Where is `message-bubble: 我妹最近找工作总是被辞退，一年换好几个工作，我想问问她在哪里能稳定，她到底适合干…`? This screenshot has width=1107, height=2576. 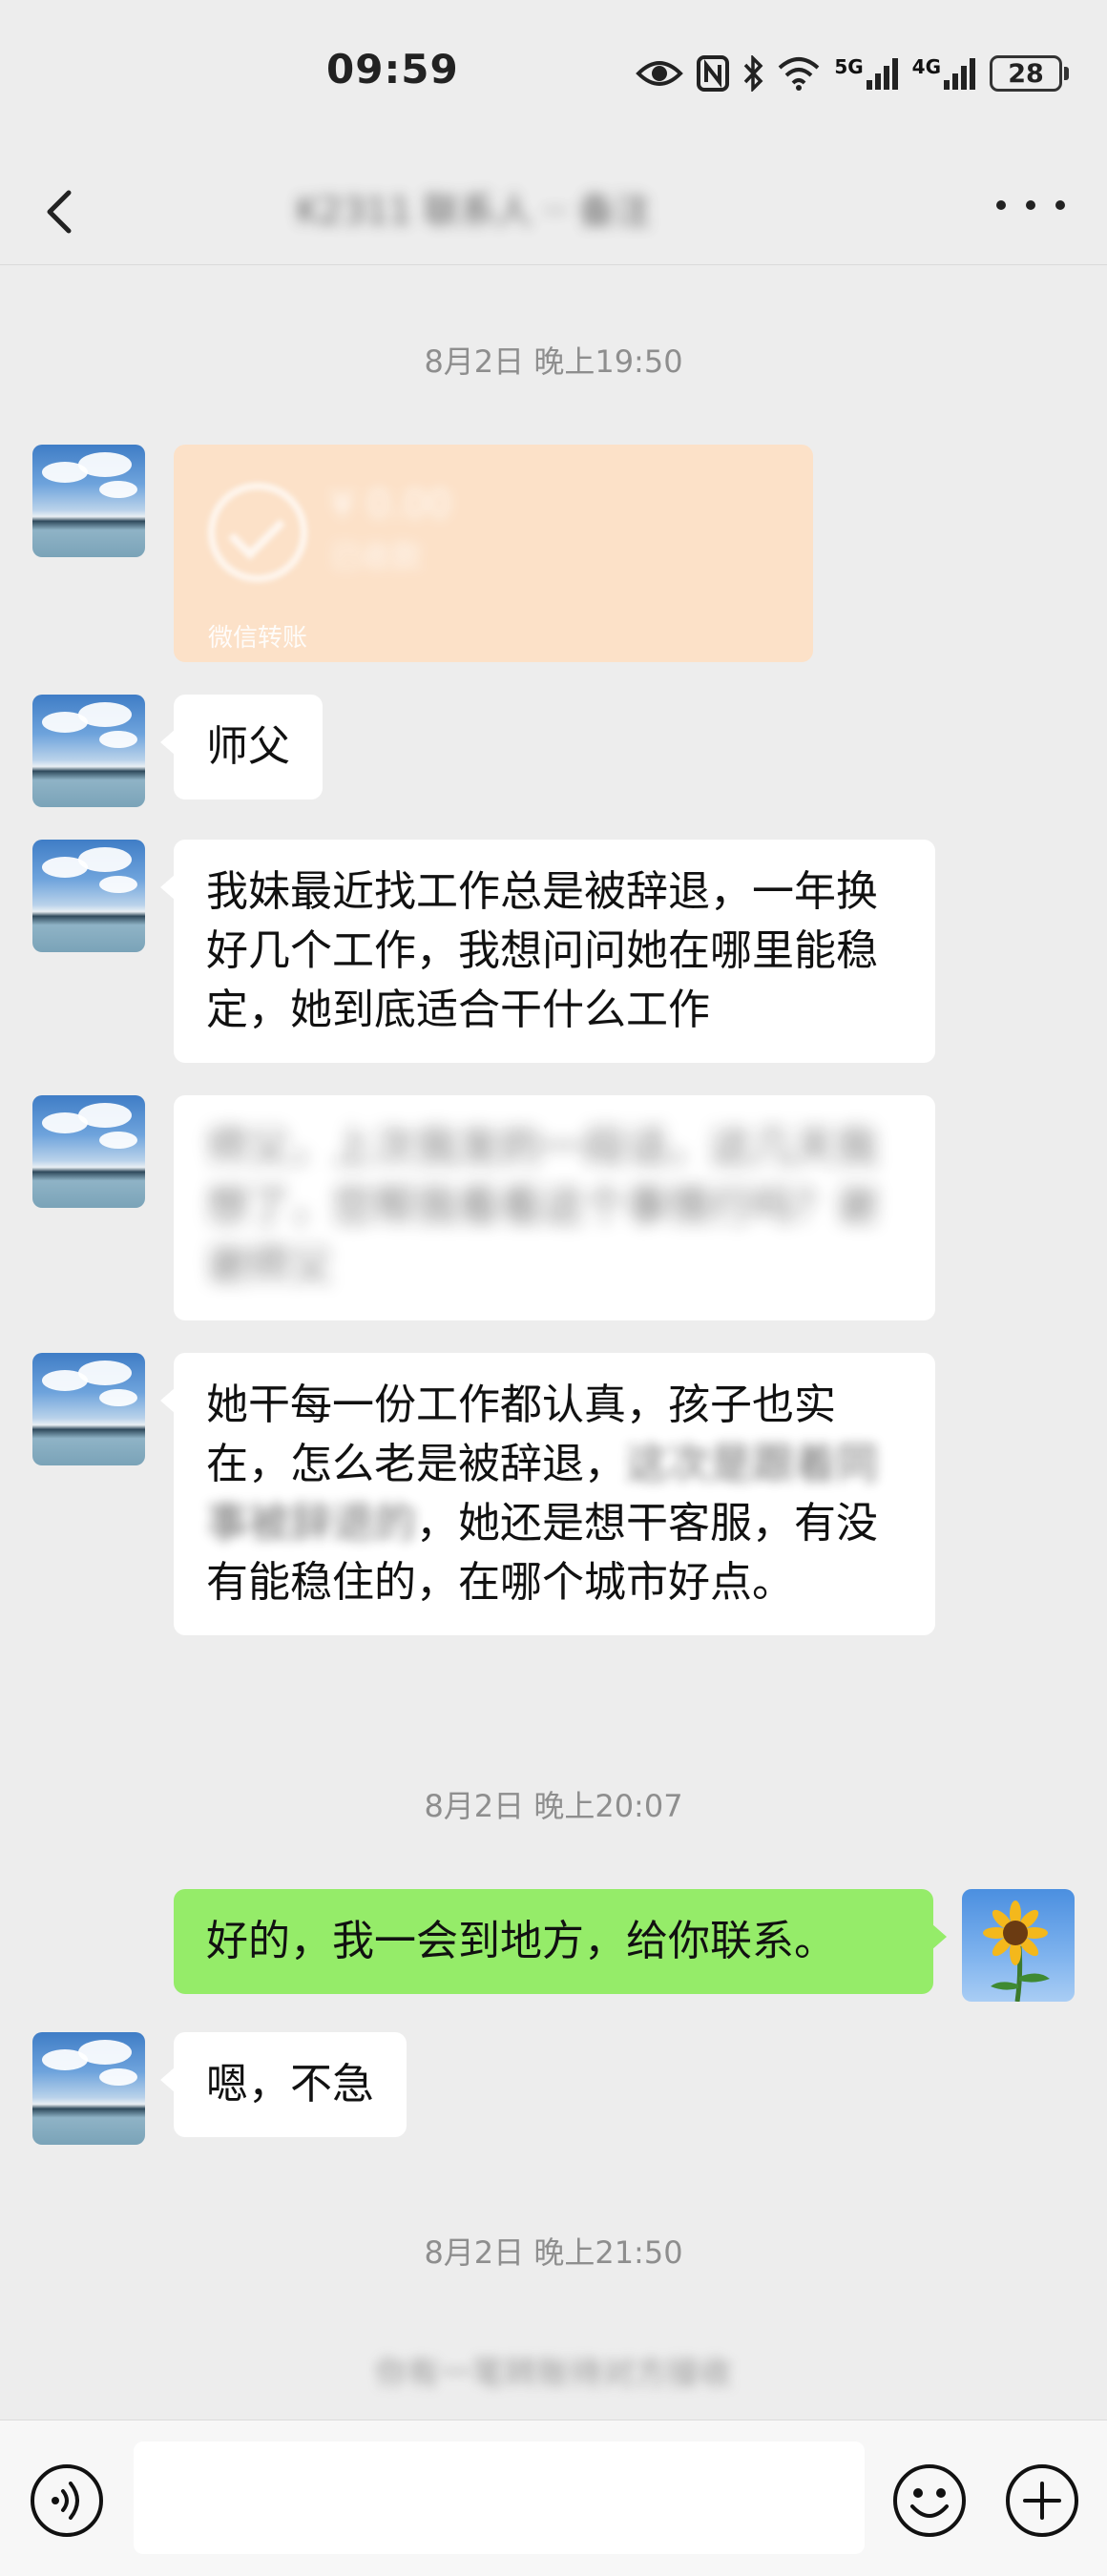
message-bubble: 我妹最近找工作总是被辞退，一年换好几个工作，我想问问她在哪里能稳定，她到底适合干… is located at coordinates (547, 951).